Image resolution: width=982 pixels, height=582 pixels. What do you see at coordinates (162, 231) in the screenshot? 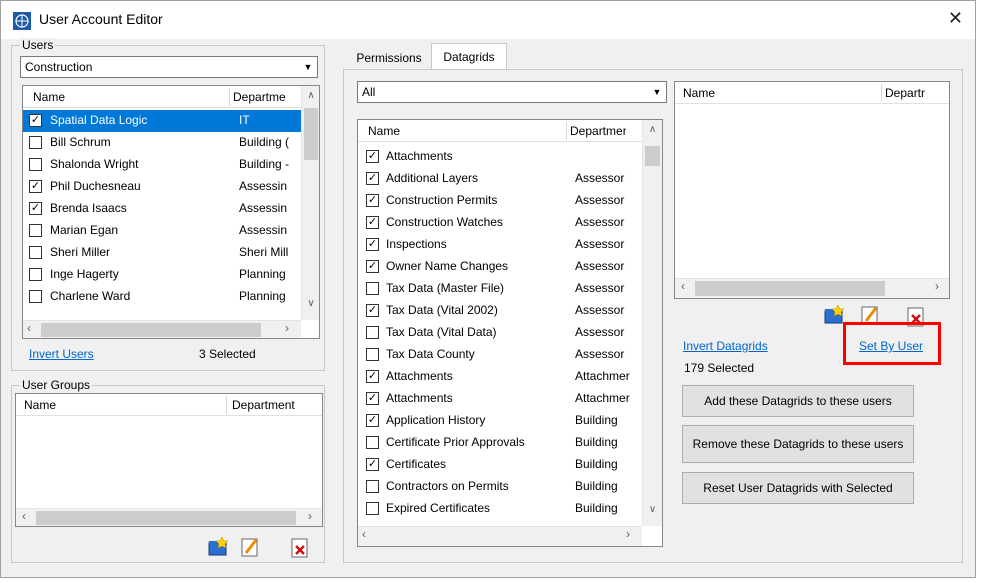
I see `list-item: Marian Egan Assessin` at bounding box center [162, 231].